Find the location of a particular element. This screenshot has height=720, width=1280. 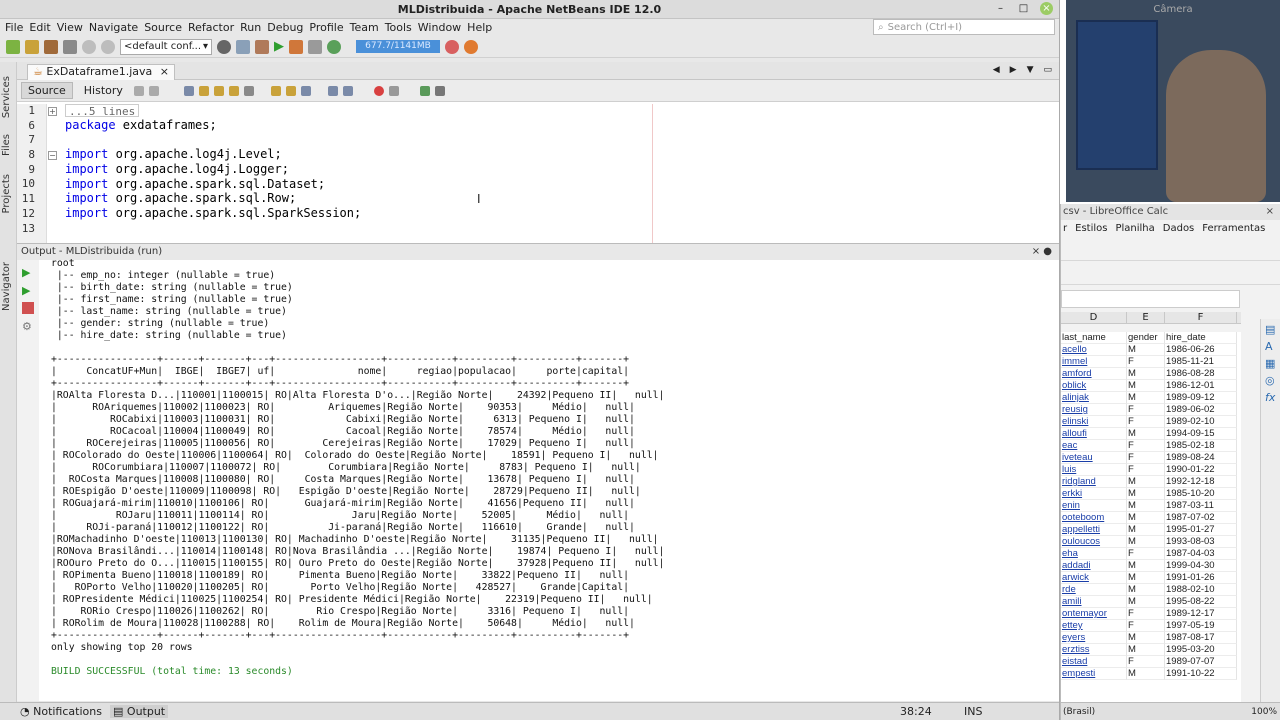

maximize-icon: □ is located at coordinates (1023, 8).